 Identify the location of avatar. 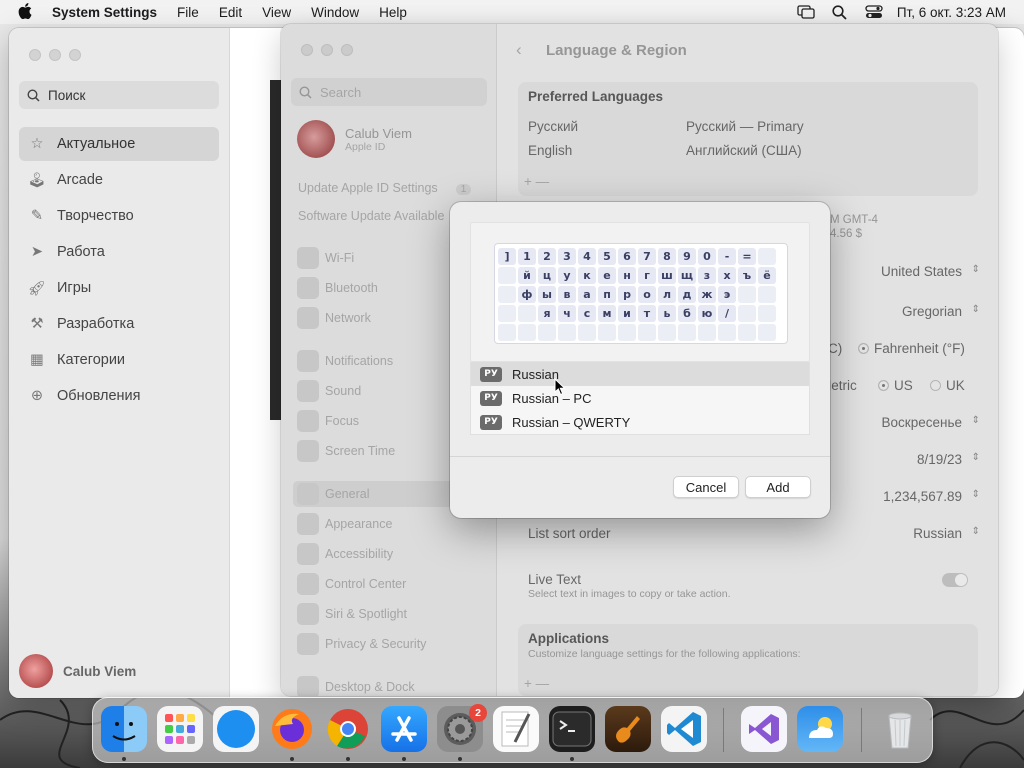
(36, 671).